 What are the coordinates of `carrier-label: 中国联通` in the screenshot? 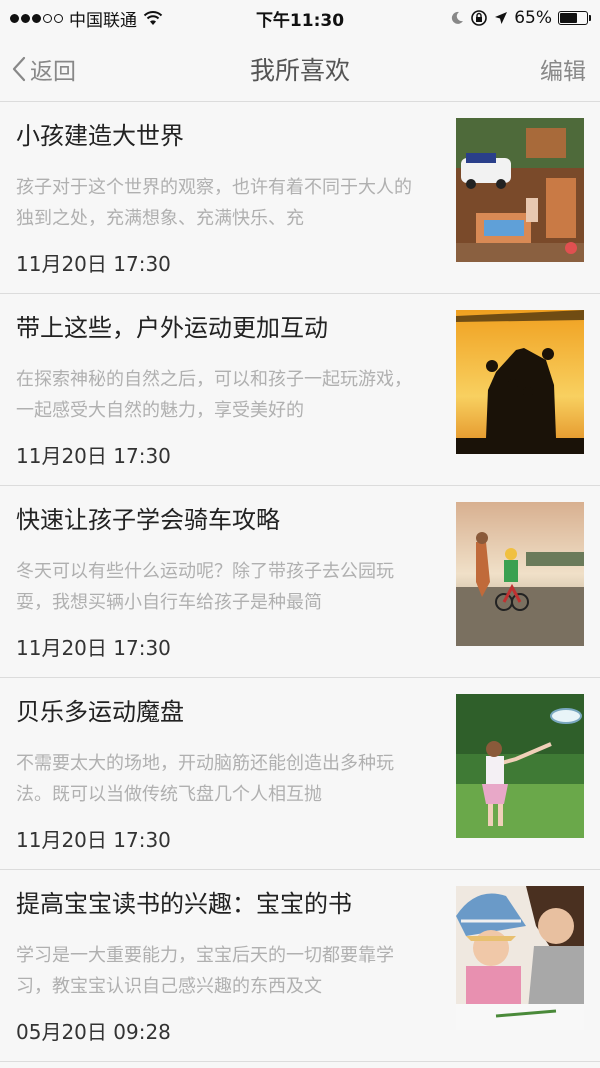 It's located at (103, 20).